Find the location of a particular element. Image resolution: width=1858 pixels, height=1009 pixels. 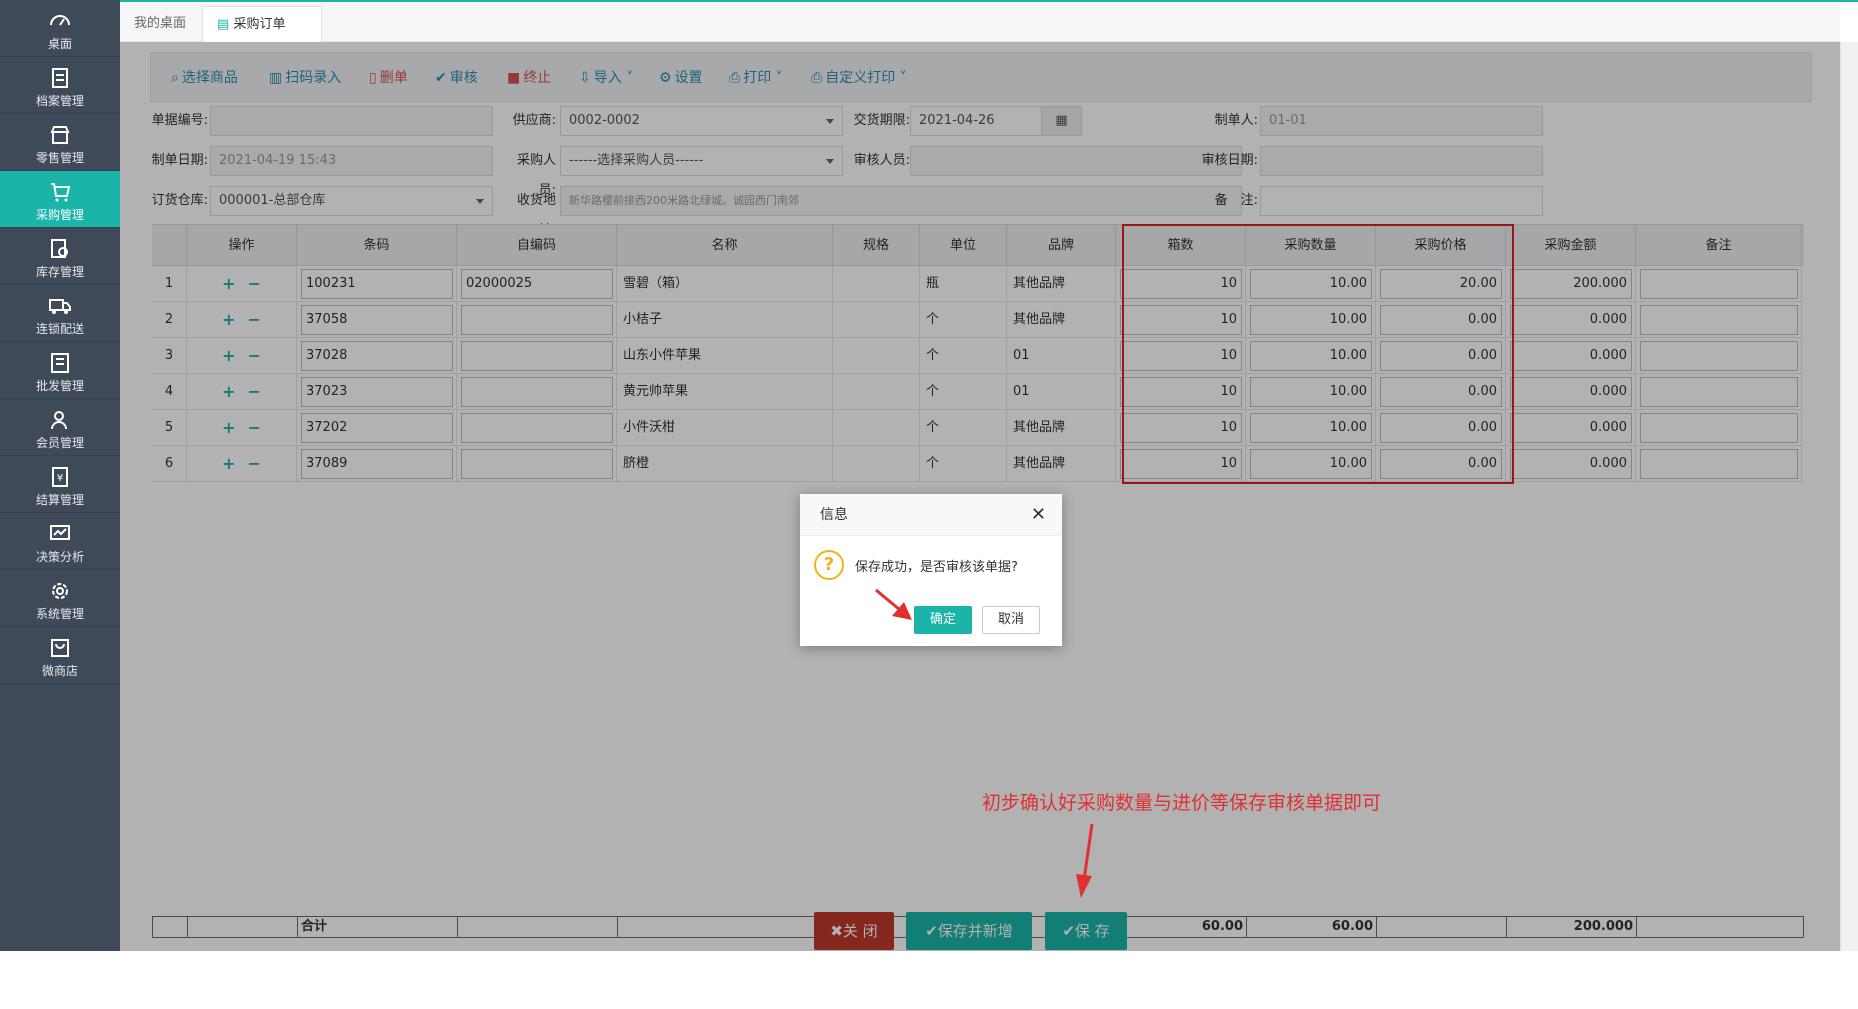

sidebar-item: 批发管理 is located at coordinates (60, 370).